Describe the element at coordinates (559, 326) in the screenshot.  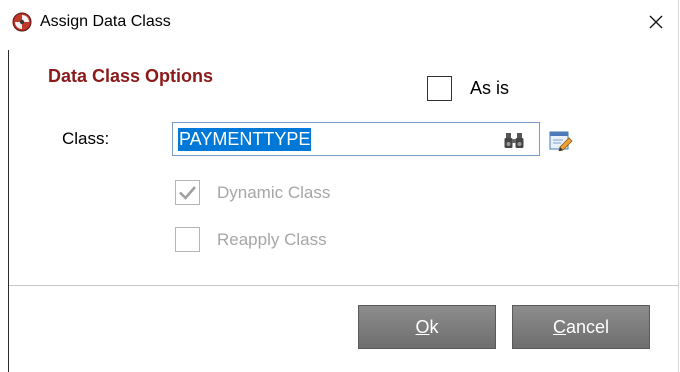
I see `cancel-mnemonic: C` at that location.